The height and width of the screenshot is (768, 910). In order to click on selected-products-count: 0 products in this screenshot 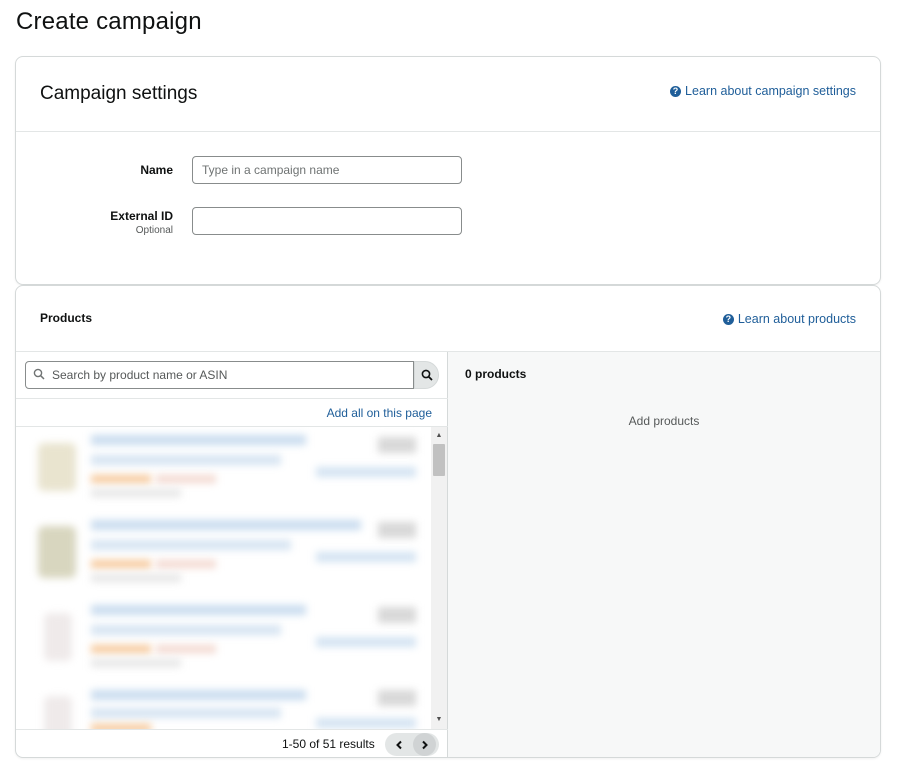, I will do `click(496, 374)`.